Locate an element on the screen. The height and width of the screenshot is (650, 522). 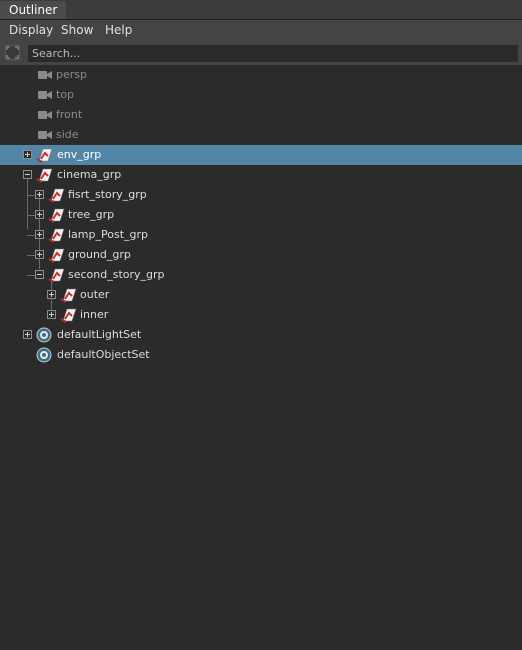
tree-row-tree-grp: tree_grp is located at coordinates (261, 215).